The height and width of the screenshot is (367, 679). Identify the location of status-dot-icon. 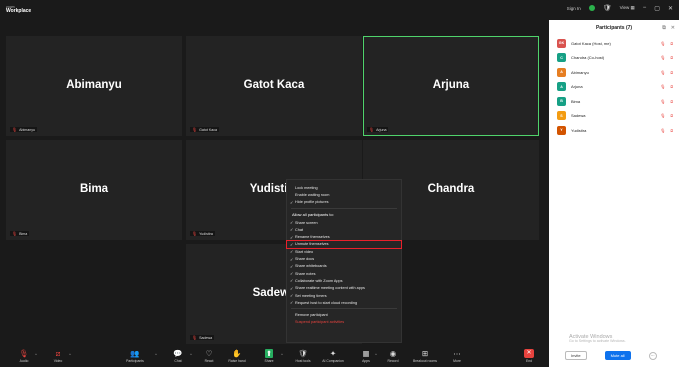
(591, 8).